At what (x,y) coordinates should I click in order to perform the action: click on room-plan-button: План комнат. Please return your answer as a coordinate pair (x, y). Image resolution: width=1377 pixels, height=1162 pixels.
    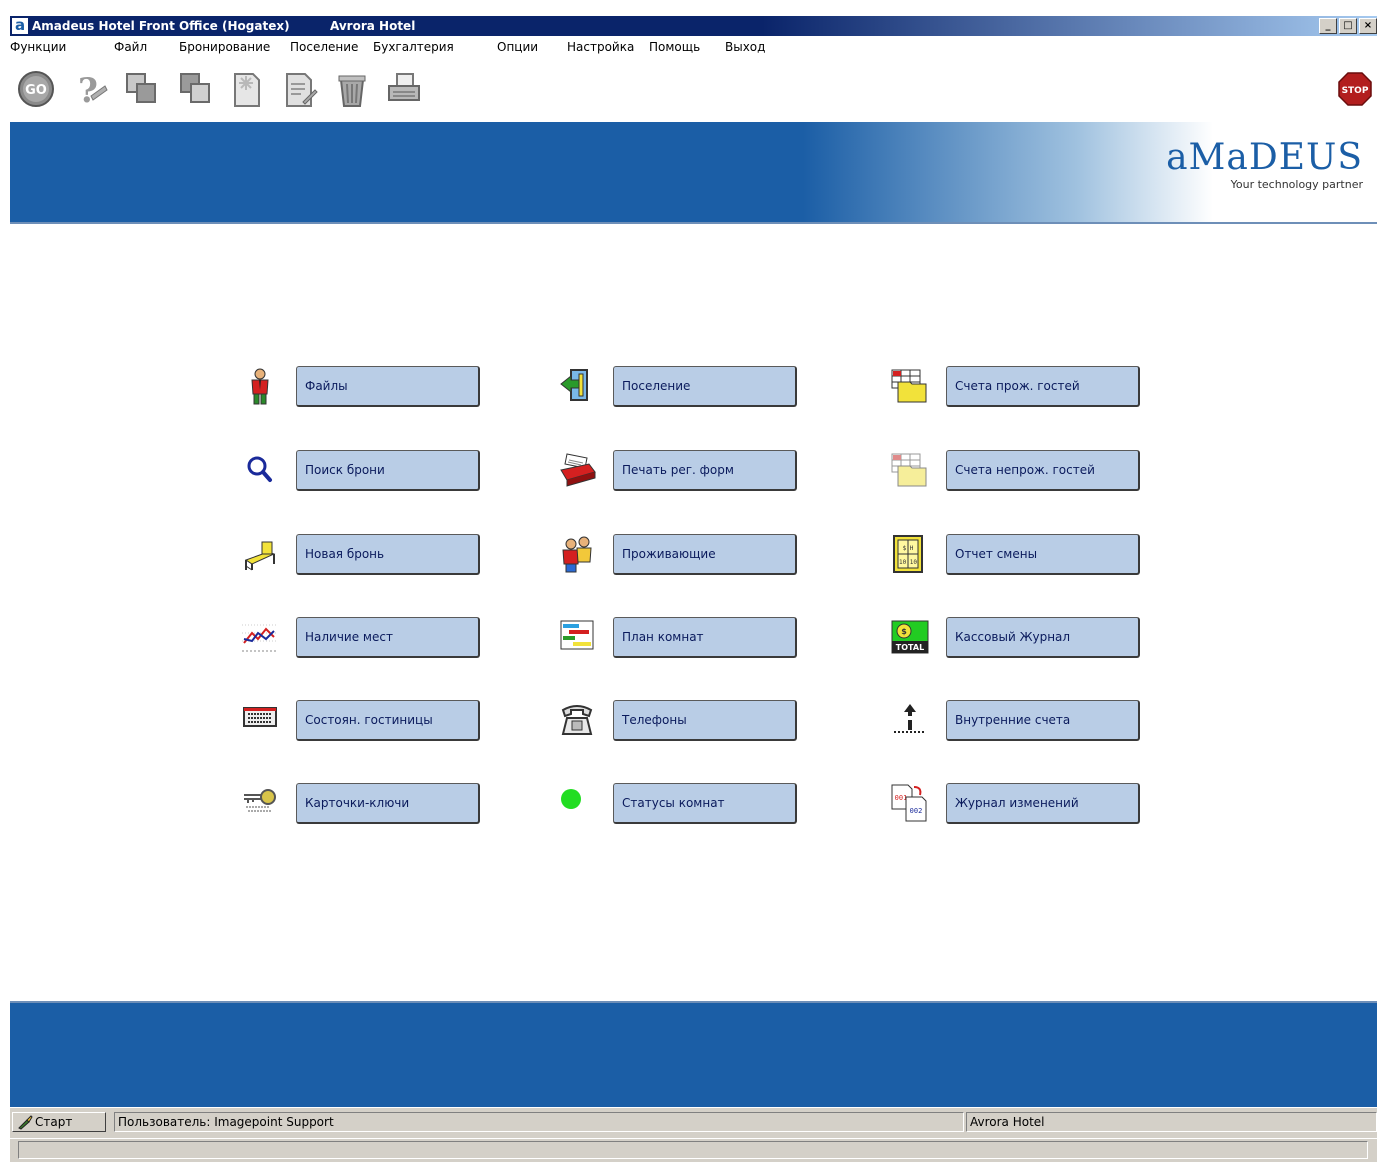
    Looking at the image, I should click on (705, 637).